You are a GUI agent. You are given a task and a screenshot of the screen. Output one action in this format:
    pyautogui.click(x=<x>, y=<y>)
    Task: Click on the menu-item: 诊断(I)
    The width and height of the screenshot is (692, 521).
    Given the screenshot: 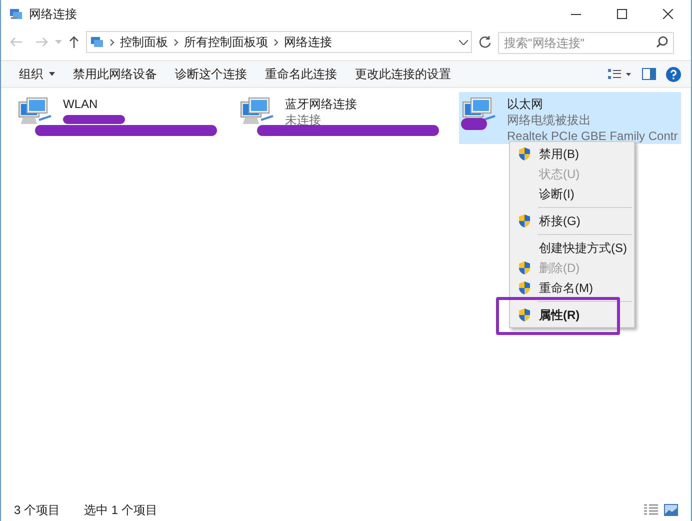 What is the action you would take?
    pyautogui.click(x=572, y=194)
    